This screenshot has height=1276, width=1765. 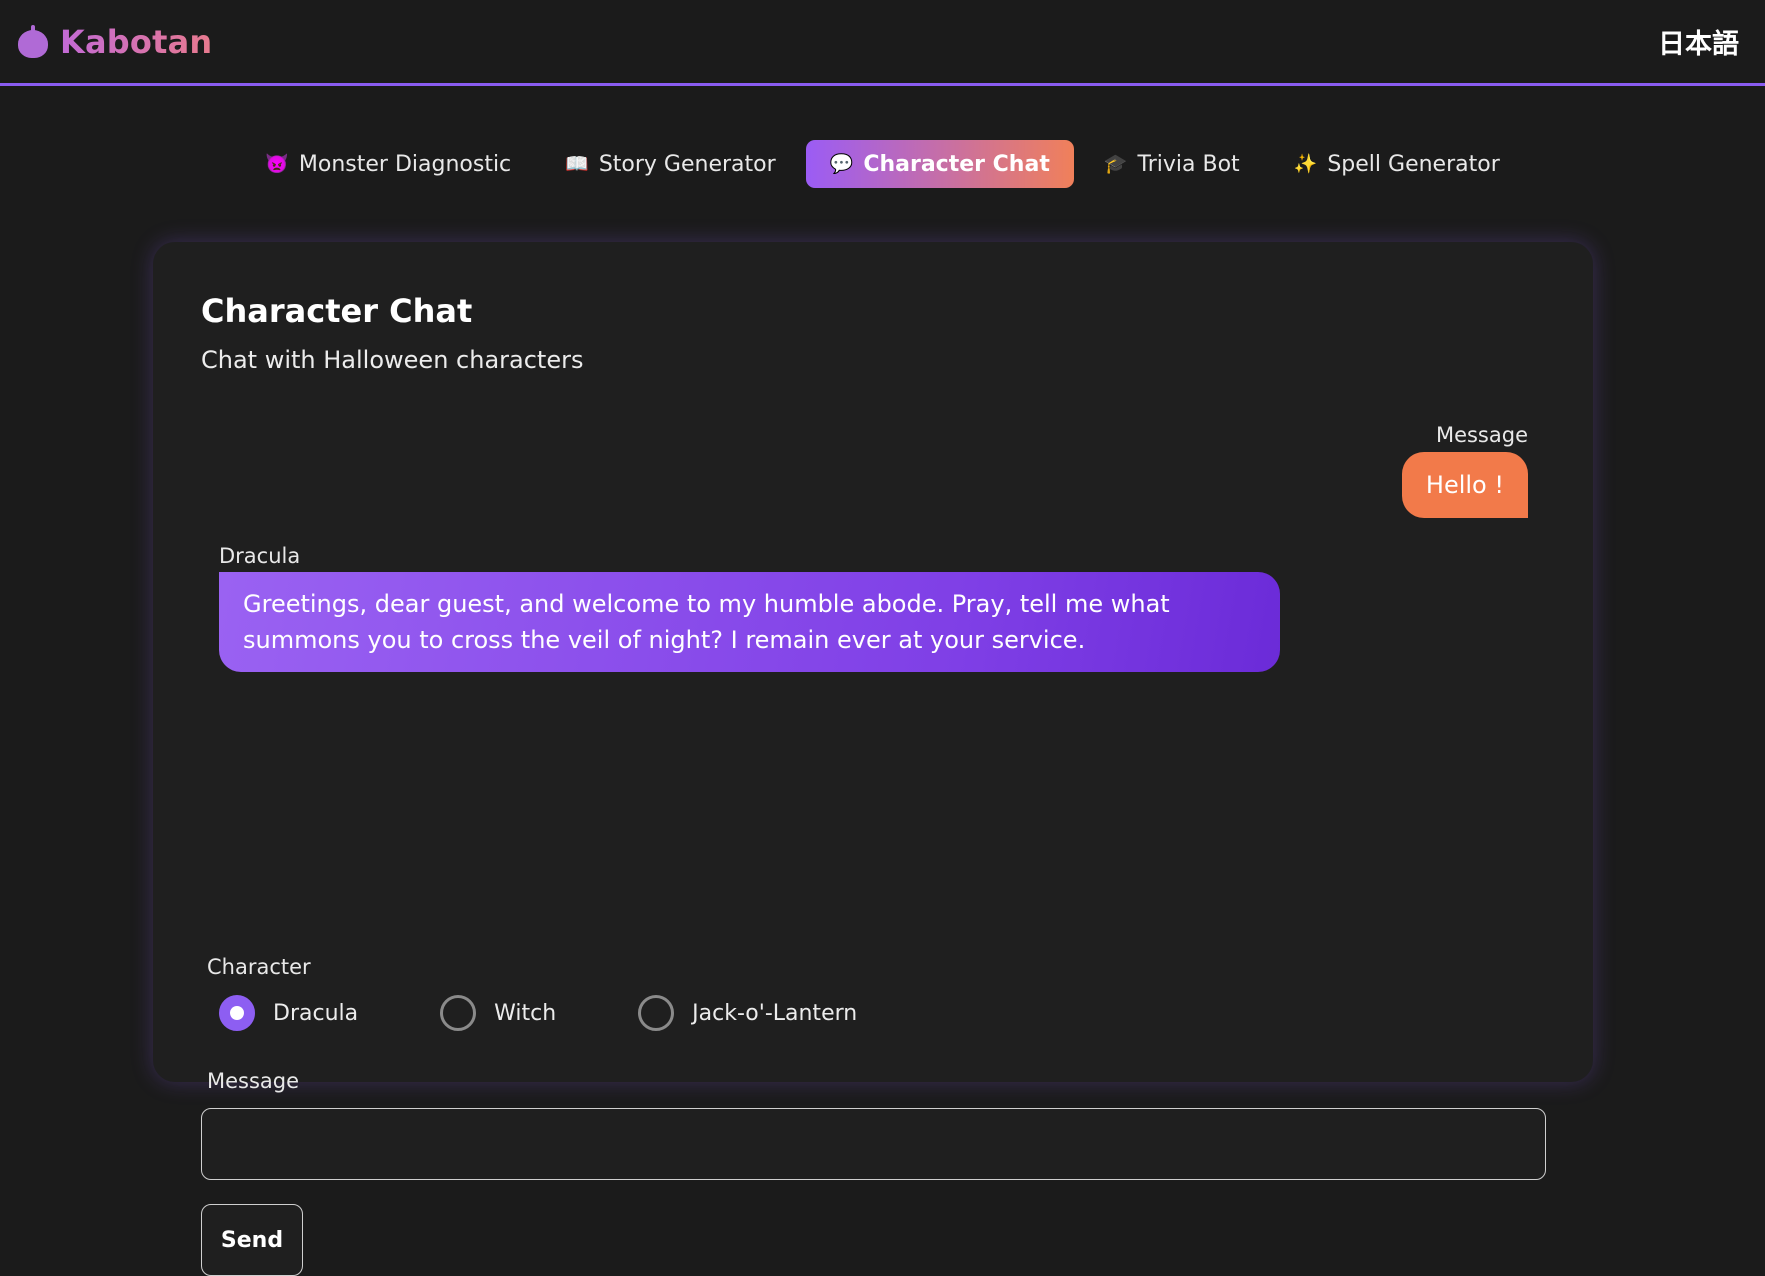 What do you see at coordinates (316, 1013) in the screenshot?
I see `radio-label: Dracula` at bounding box center [316, 1013].